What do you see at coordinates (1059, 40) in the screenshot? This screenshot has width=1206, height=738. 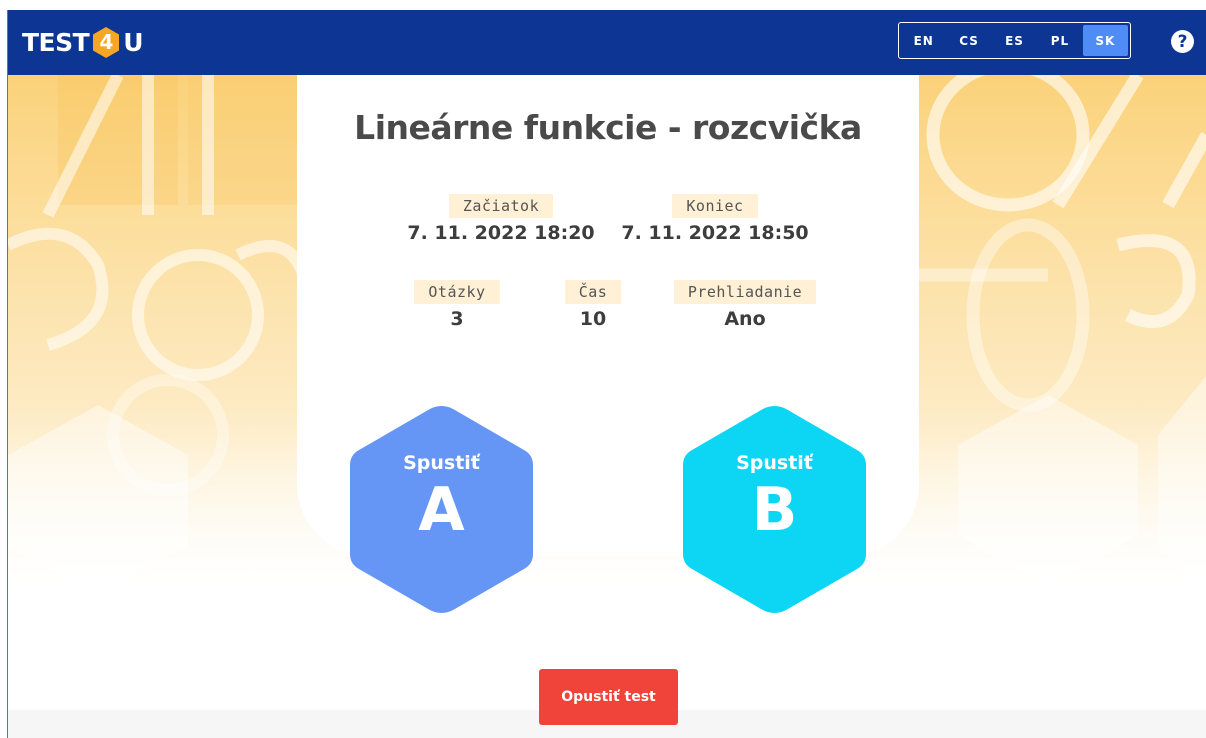 I see `lang-pl: PL` at bounding box center [1059, 40].